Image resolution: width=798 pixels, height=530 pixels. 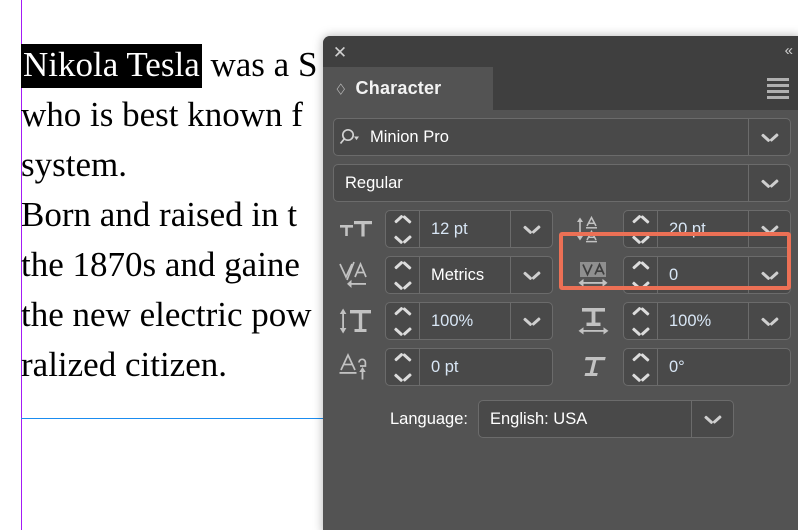 I want to click on close-icon: ✕, so click(x=340, y=52).